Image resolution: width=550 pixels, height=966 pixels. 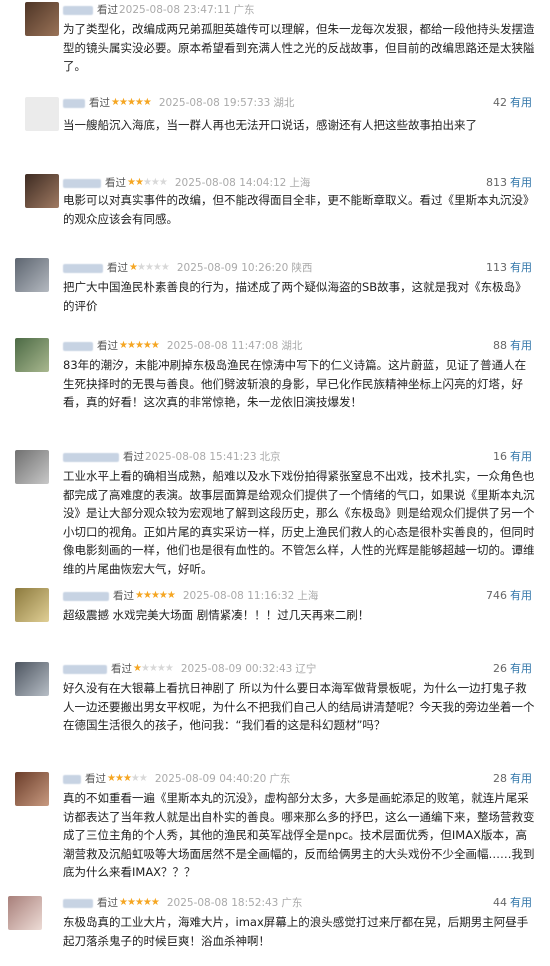 What do you see at coordinates (500, 456) in the screenshot?
I see `useful-count: 16` at bounding box center [500, 456].